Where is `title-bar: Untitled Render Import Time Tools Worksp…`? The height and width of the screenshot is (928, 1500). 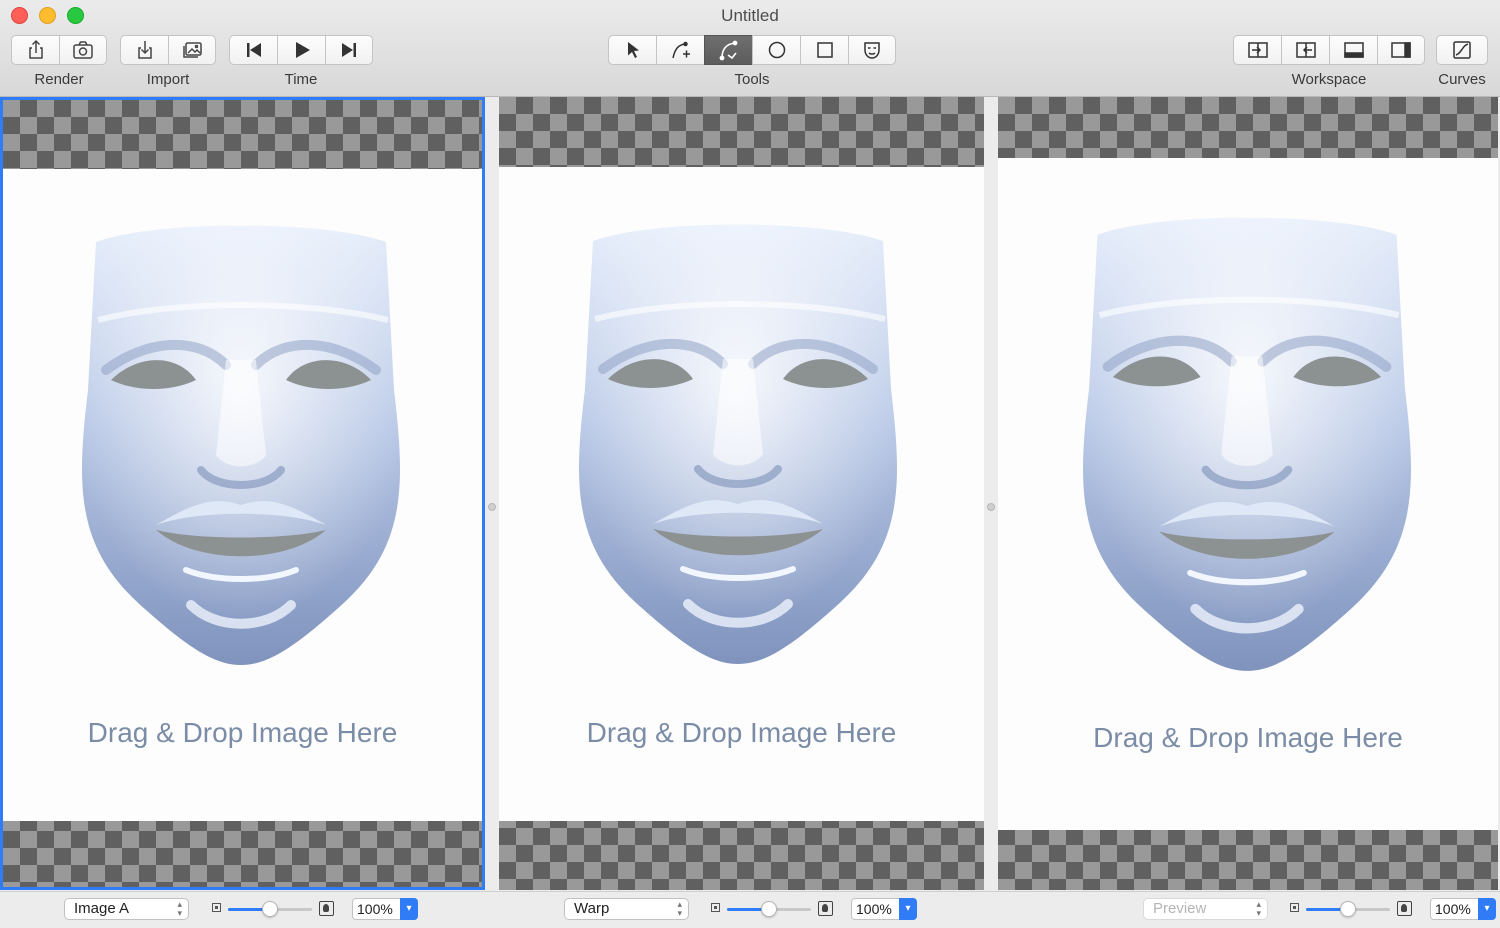 title-bar: Untitled Render Import Time Tools Worksp… is located at coordinates (750, 48).